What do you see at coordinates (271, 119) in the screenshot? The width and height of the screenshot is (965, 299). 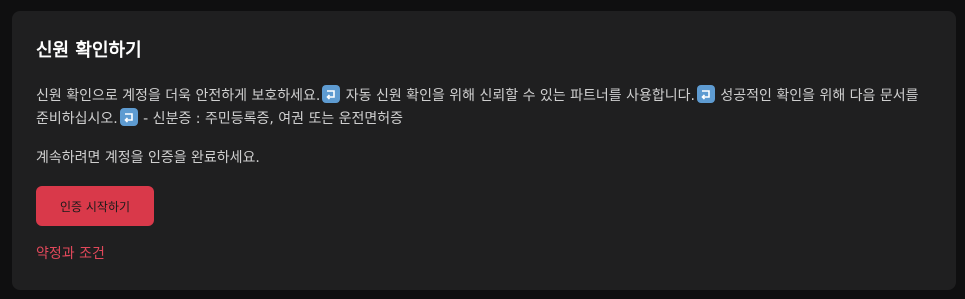 I see `description-part-4: - 신분증 : 주민등록증, 여권 또는 운전면허증` at bounding box center [271, 119].